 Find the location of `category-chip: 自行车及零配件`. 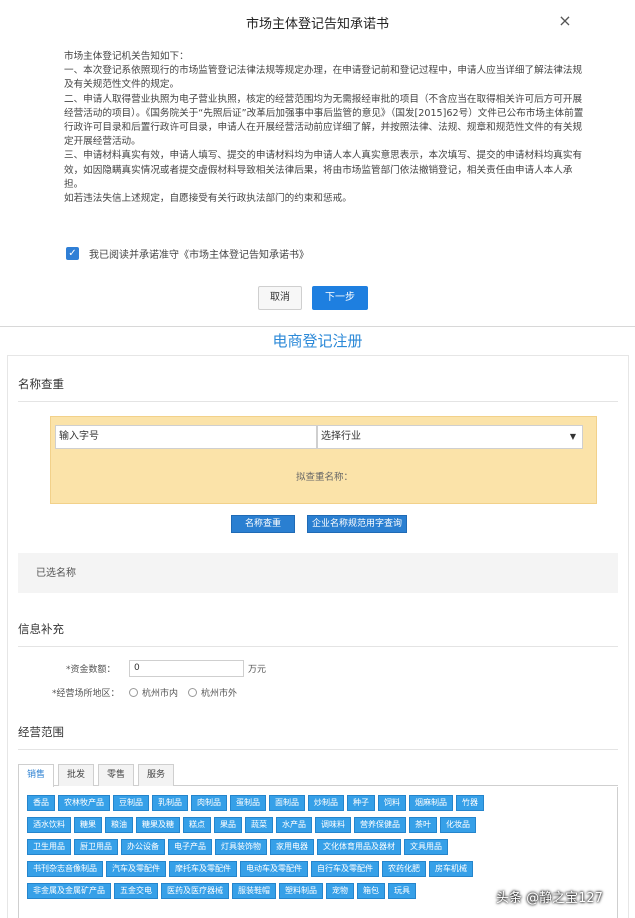

category-chip: 自行车及零配件 is located at coordinates (345, 869).